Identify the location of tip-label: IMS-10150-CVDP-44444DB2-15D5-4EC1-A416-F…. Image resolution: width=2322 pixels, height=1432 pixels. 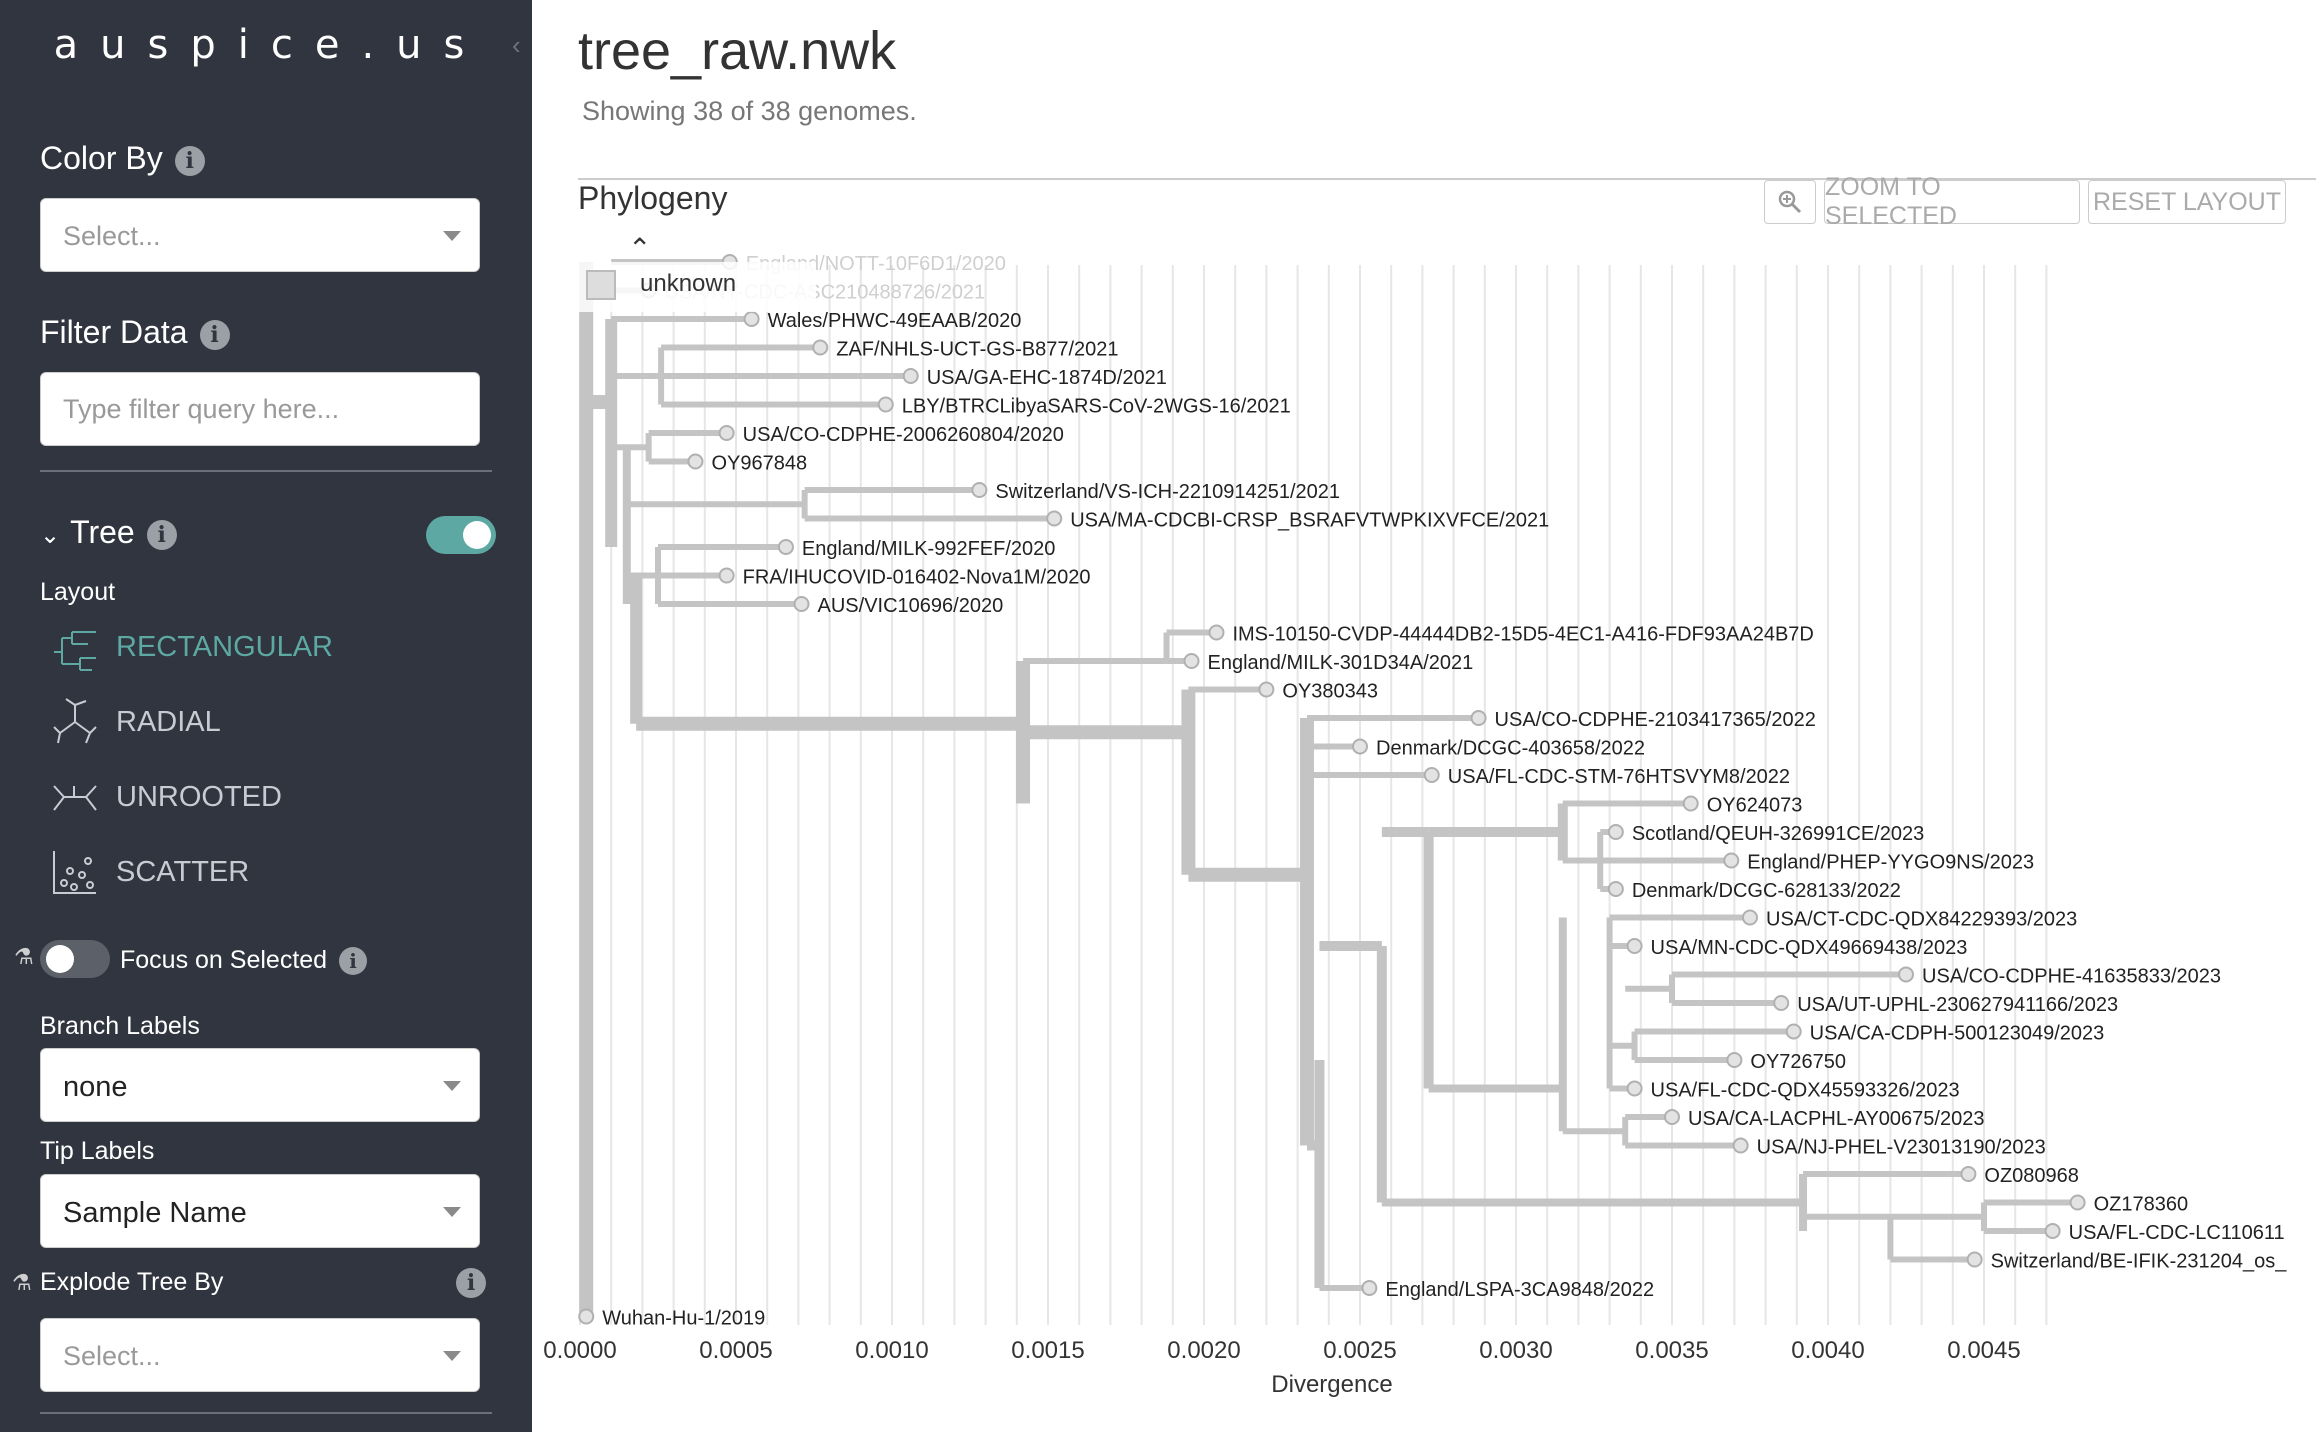
(1522, 635).